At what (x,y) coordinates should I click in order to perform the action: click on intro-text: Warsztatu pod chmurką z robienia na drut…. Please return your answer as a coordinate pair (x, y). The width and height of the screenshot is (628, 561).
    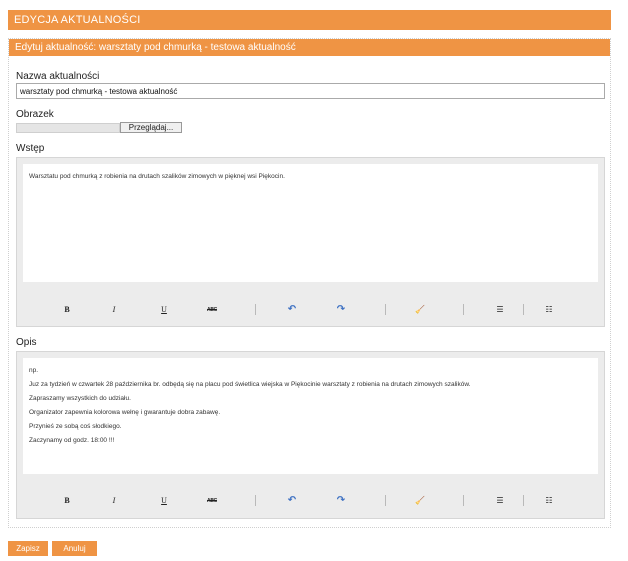
    Looking at the image, I should click on (157, 176).